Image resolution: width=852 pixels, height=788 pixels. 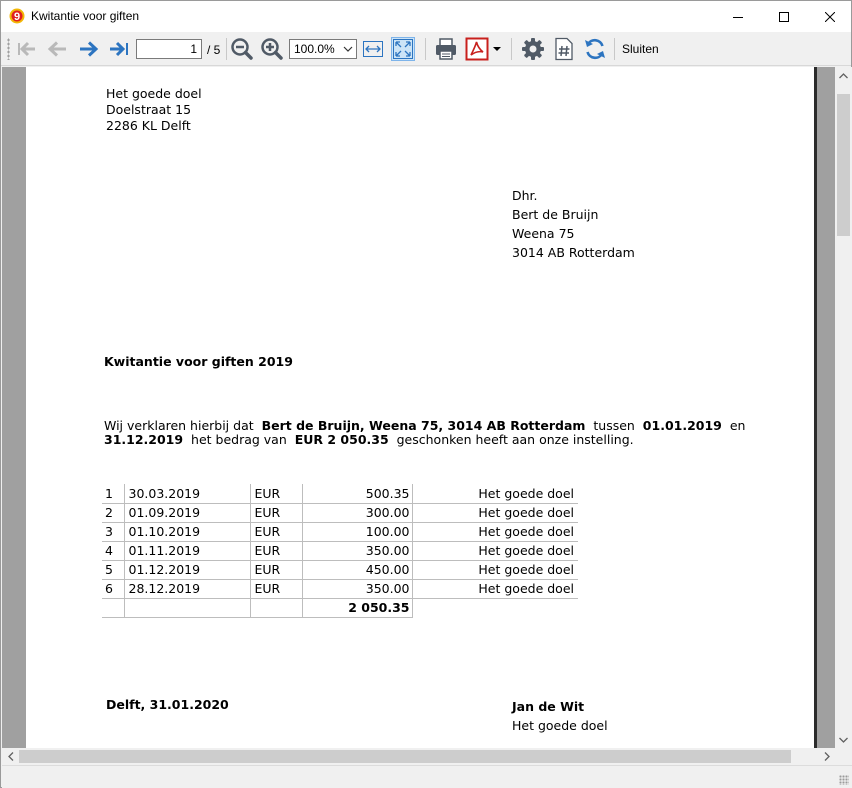 I want to click on scroll-right-button, so click(x=826, y=756).